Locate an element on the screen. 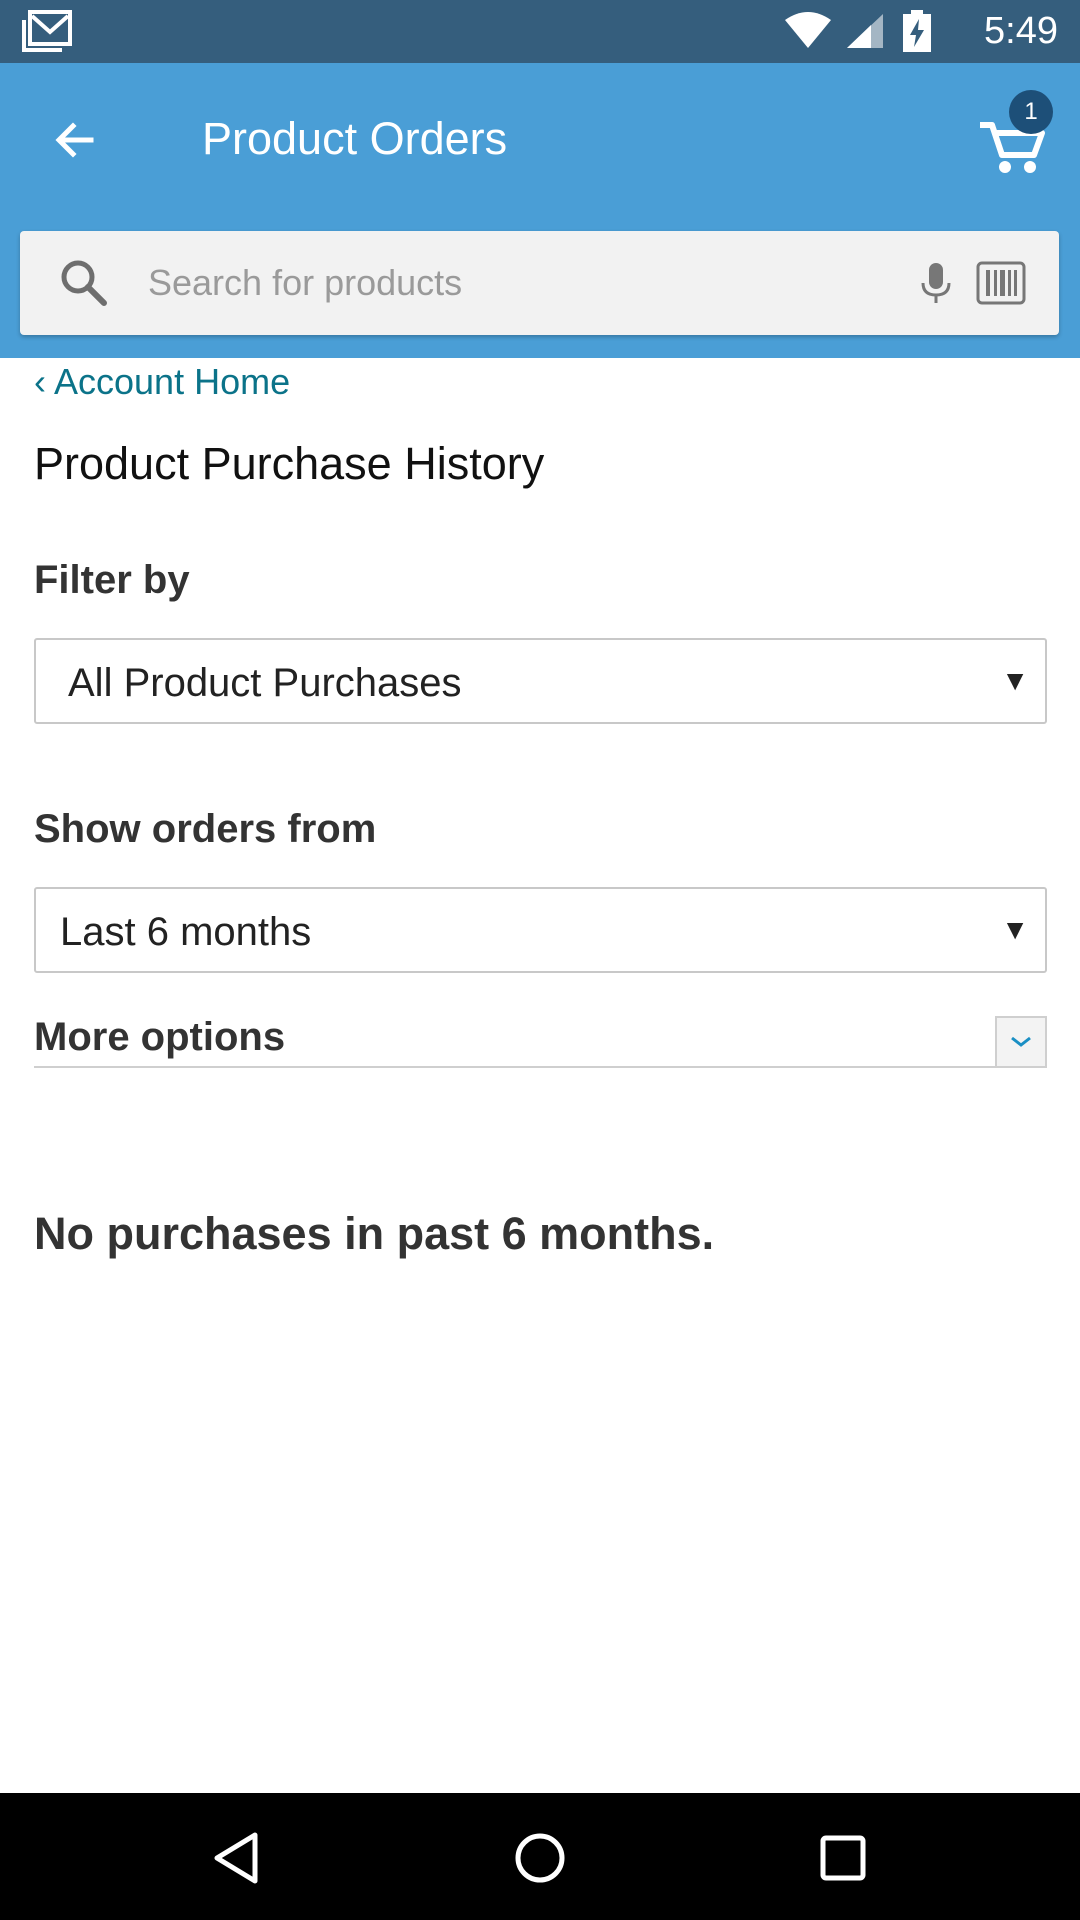 The height and width of the screenshot is (1920, 1080). back-button is located at coordinates (75, 140).